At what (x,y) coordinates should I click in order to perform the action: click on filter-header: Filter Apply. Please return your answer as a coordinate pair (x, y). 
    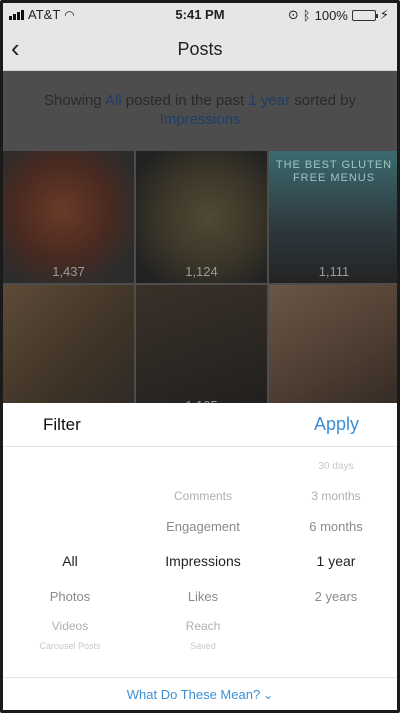
    Looking at the image, I should click on (200, 425).